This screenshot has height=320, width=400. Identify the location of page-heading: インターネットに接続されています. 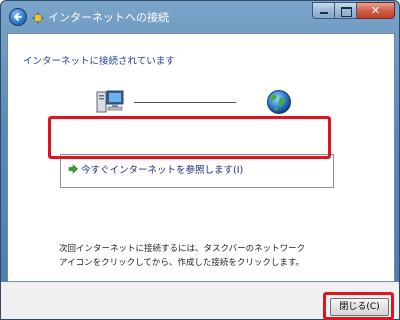
(99, 61).